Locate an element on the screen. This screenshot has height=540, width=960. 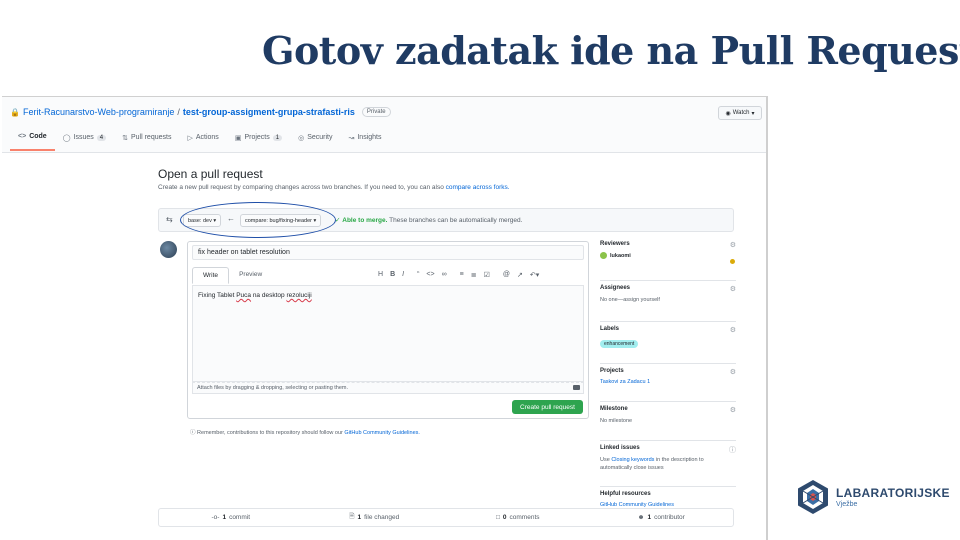
create-pull-request-button: Create pull request is located at coordinates (547, 407).